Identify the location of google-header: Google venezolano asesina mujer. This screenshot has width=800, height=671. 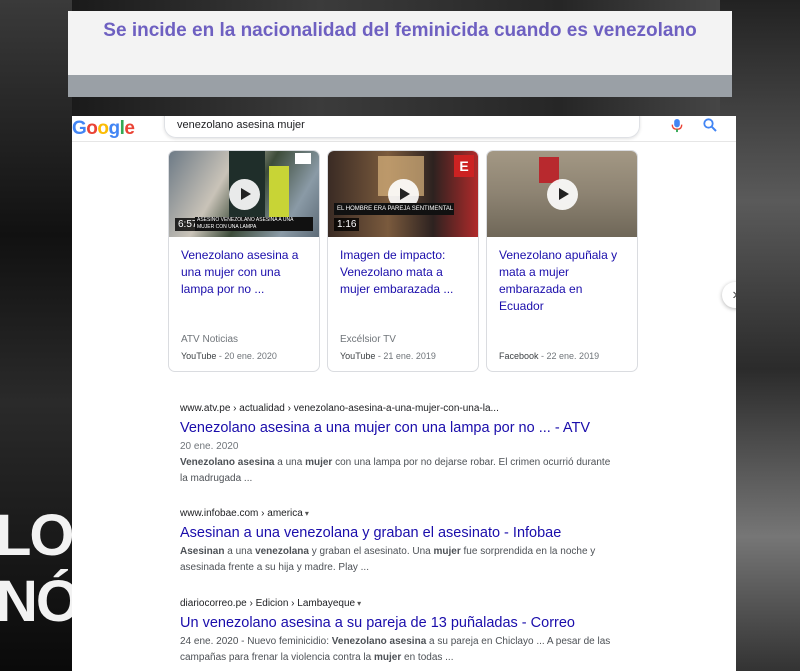
(404, 129).